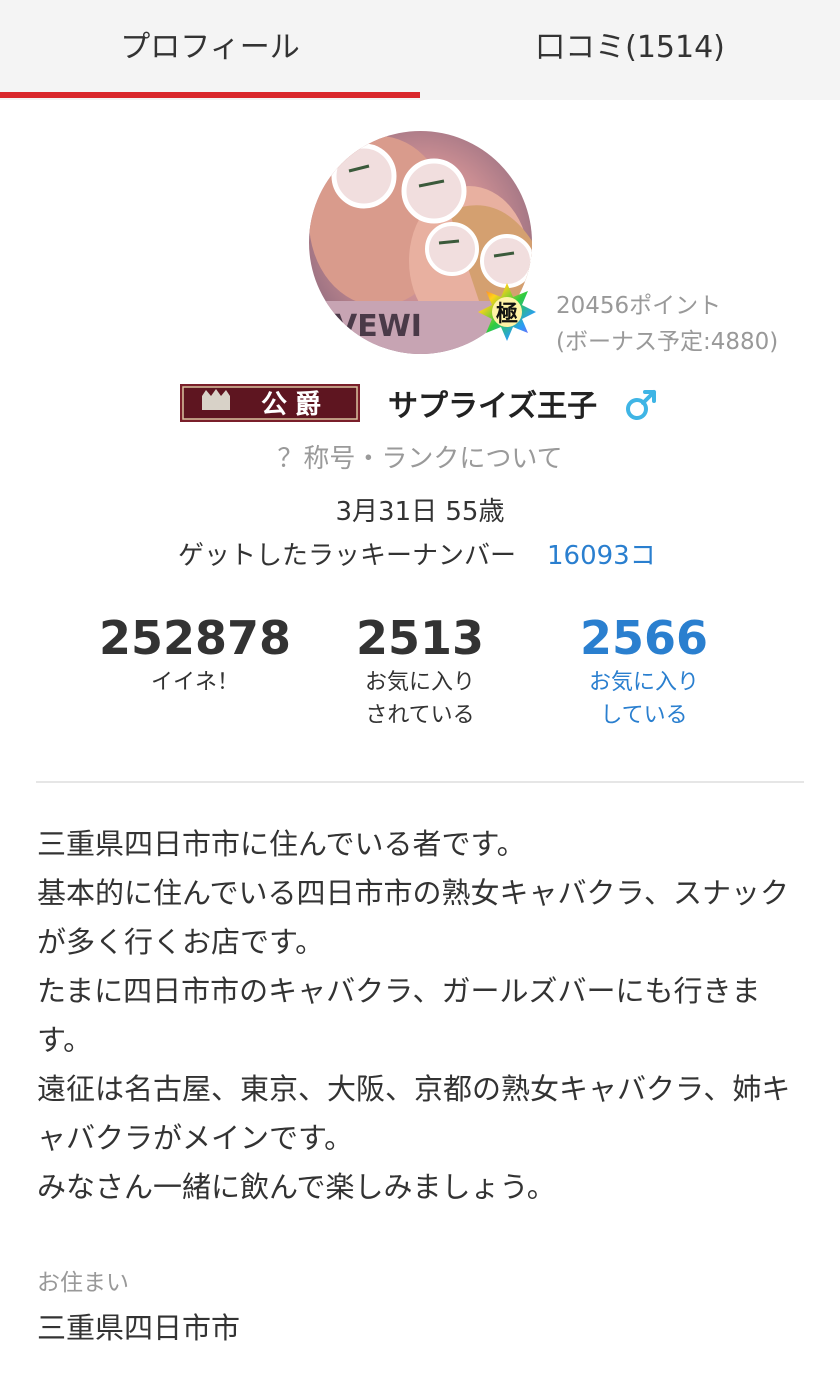 The image size is (840, 1375). I want to click on residence-label: お住まい, so click(83, 1283).